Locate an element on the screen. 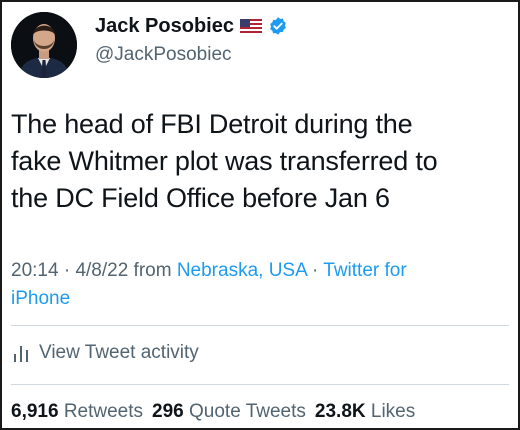 This screenshot has width=520, height=430. avatar-image is located at coordinates (44, 45).